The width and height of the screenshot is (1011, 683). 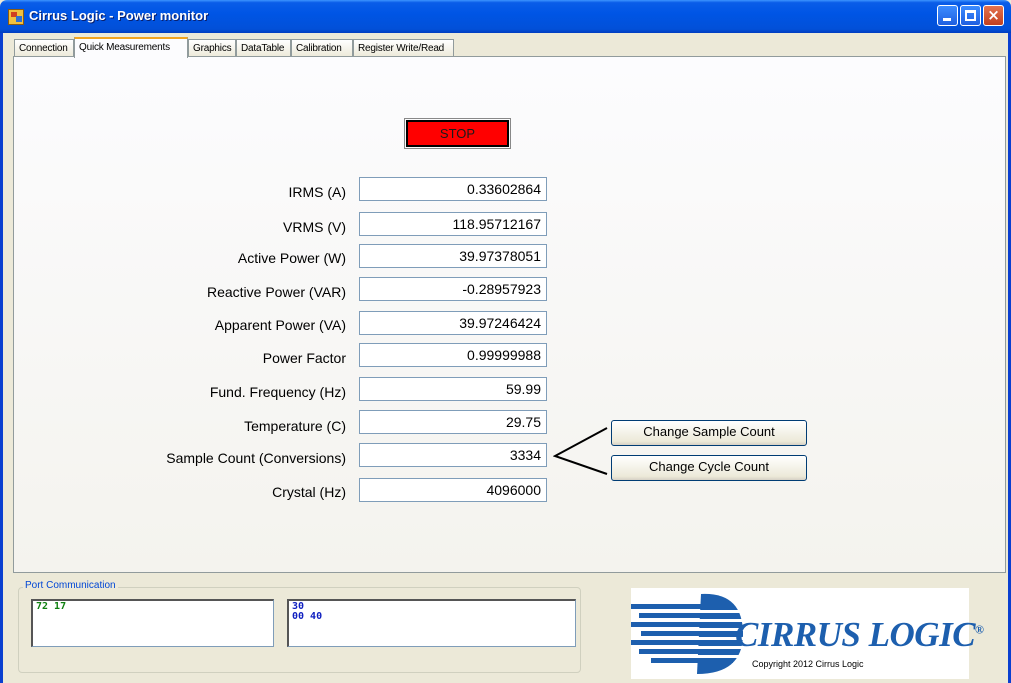 I want to click on reactive-power-field: -0.28957923, so click(x=453, y=289).